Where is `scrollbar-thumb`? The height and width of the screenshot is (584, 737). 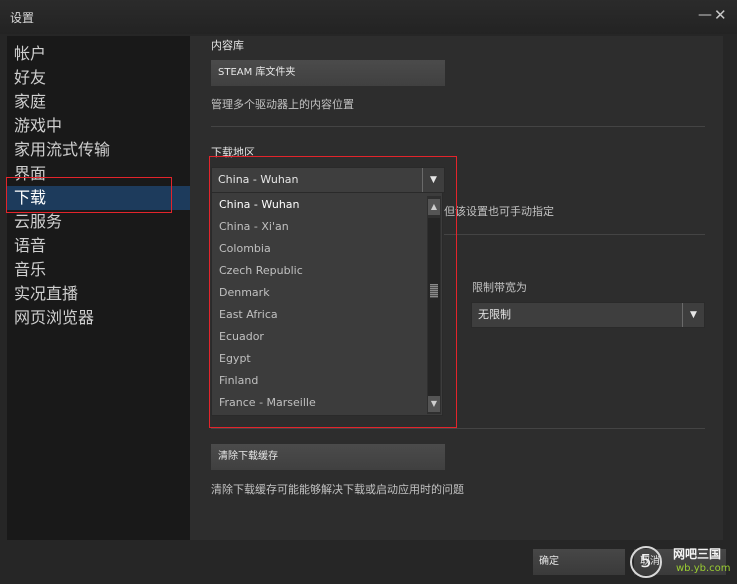
scrollbar-thumb is located at coordinates (434, 307).